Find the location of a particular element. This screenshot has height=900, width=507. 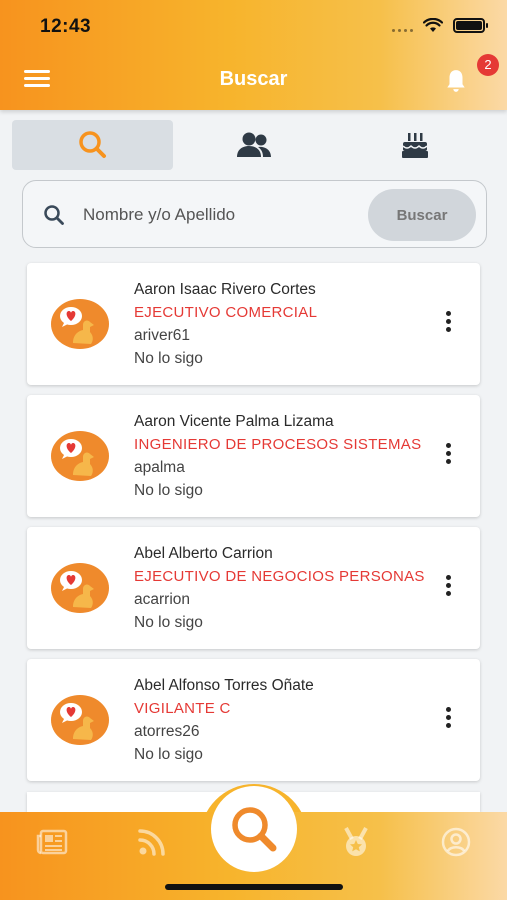

status-icons is located at coordinates (440, 25).